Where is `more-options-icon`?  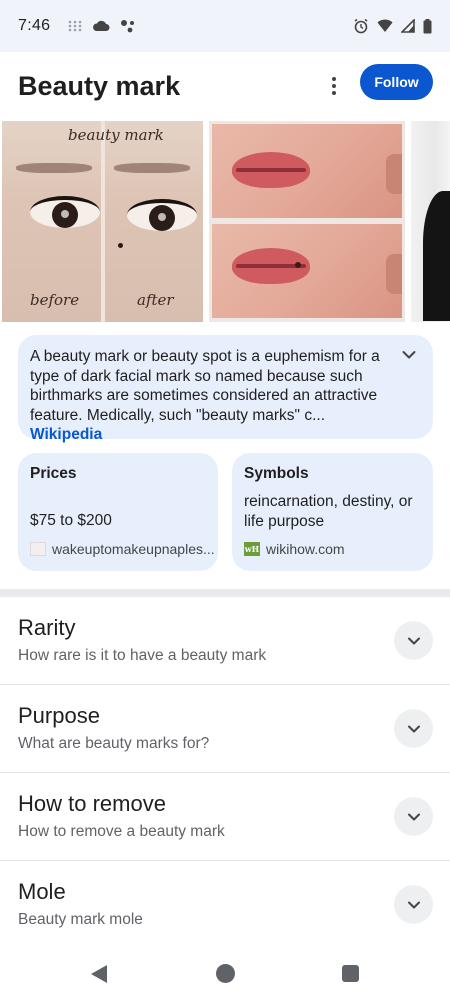 more-options-icon is located at coordinates (334, 86).